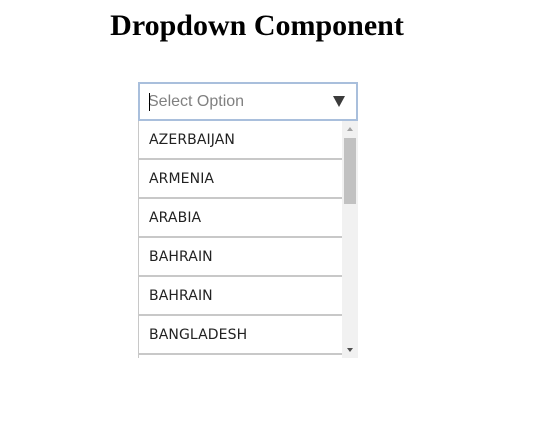 The image size is (539, 448). I want to click on scroll-up-arrow-icon, so click(350, 129).